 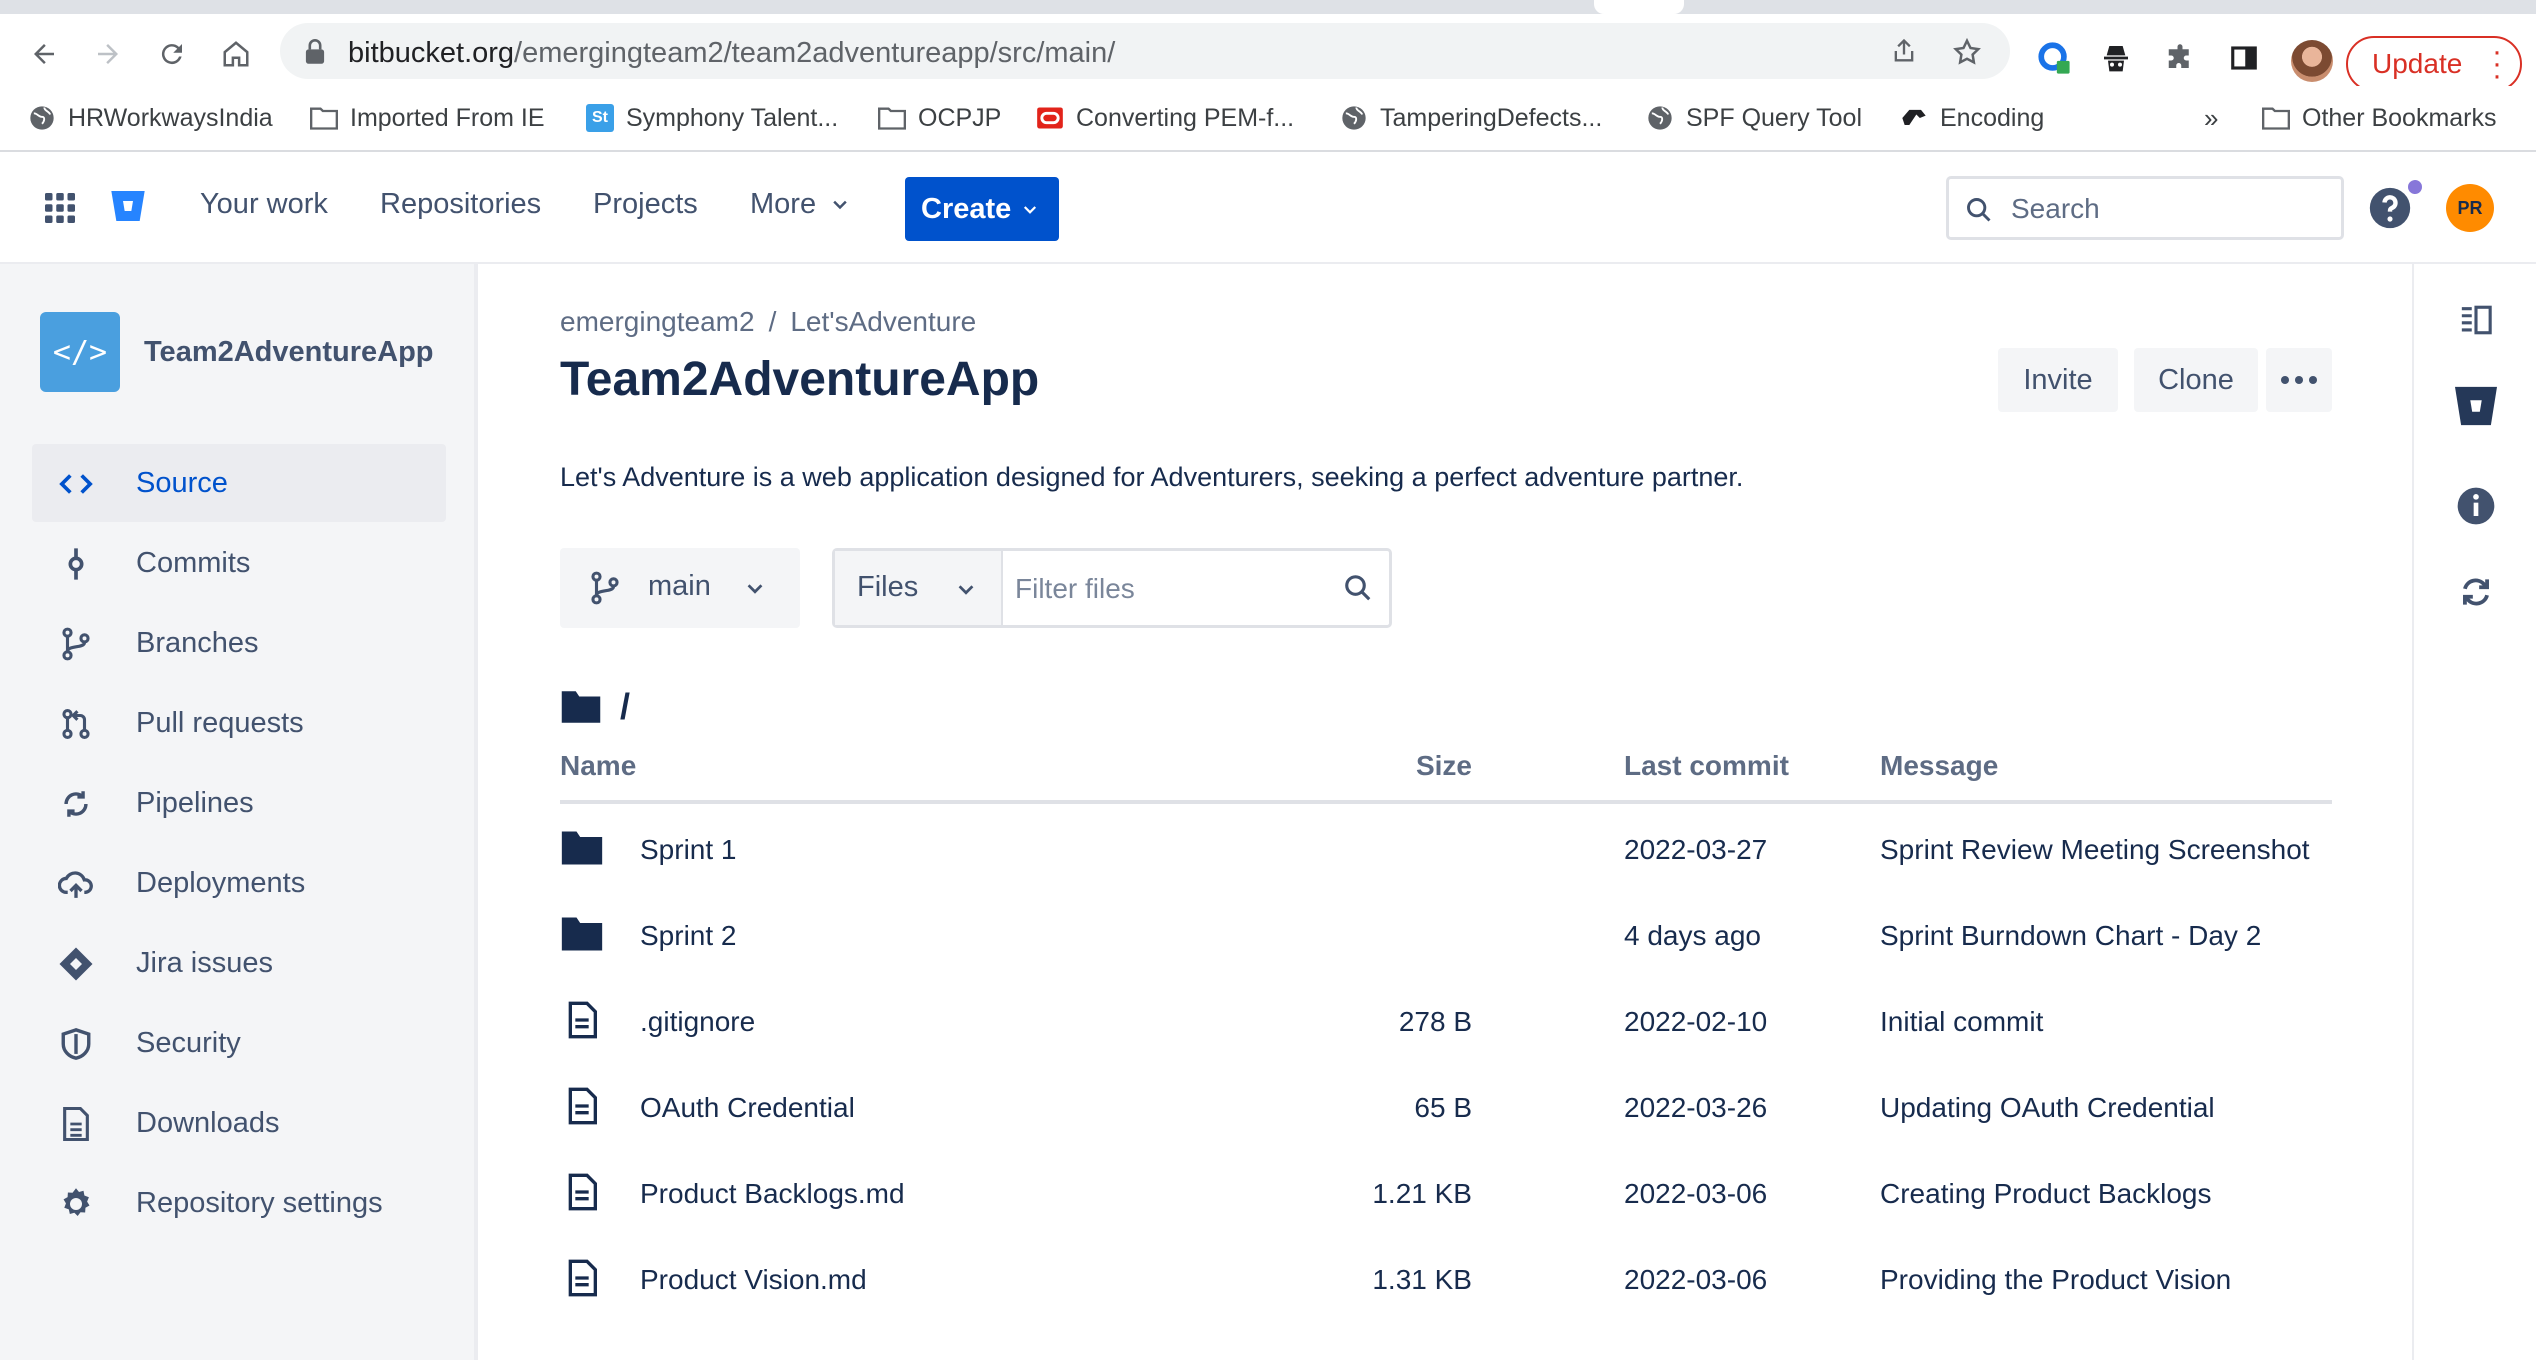 I want to click on row-message: Providing the Product Vision, so click(x=2055, y=1280).